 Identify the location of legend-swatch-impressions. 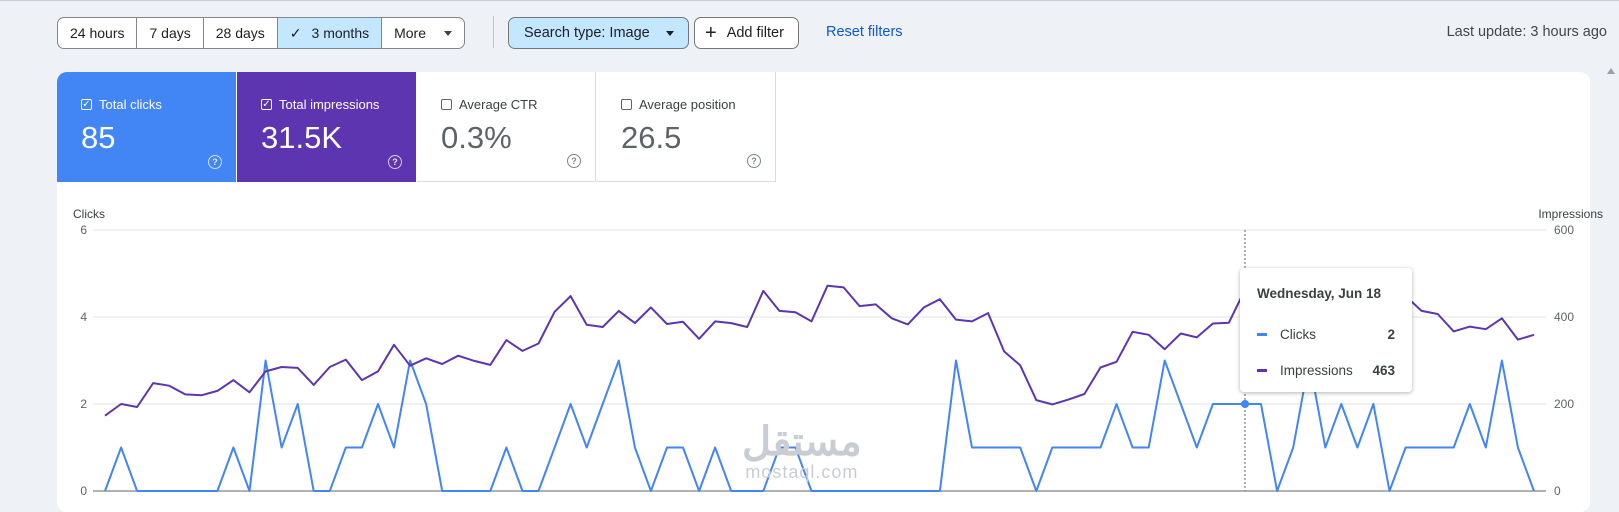
(1262, 370).